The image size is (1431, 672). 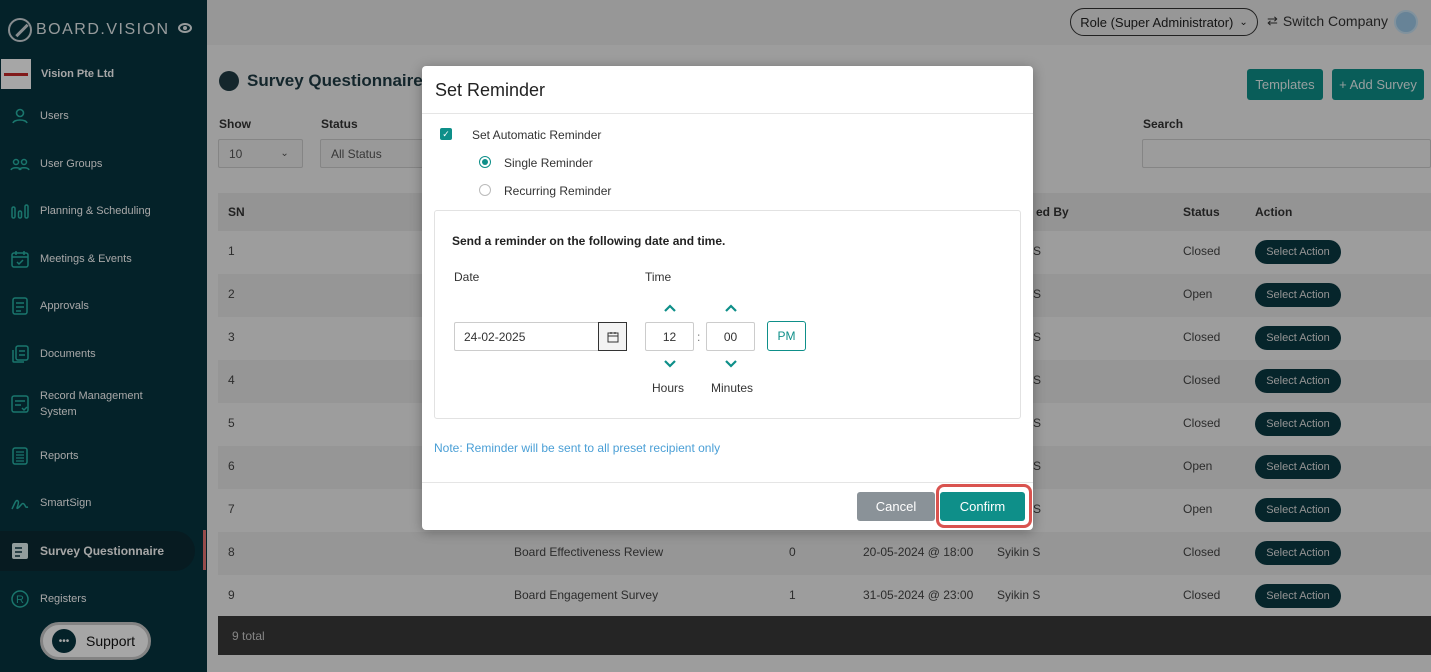 What do you see at coordinates (732, 388) in the screenshot?
I see `minutes-label: Minutes` at bounding box center [732, 388].